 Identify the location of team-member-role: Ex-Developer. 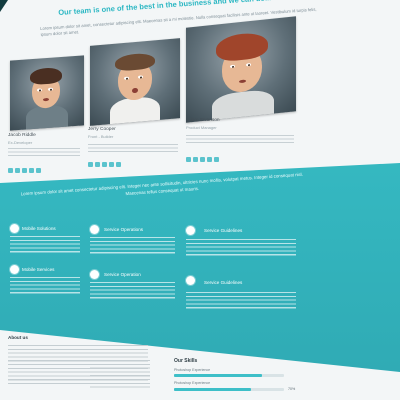
(20, 142).